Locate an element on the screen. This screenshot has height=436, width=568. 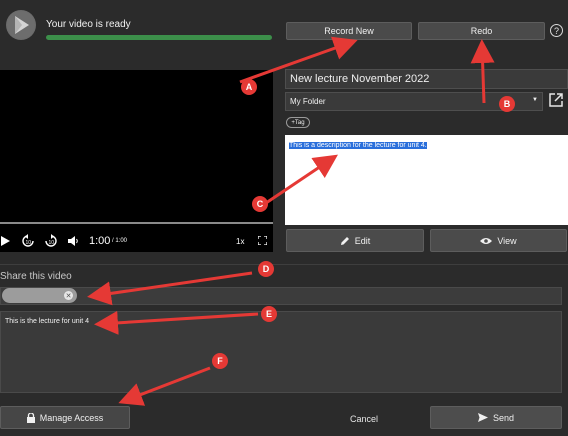
arrow-e is located at coordinates (176, 322).